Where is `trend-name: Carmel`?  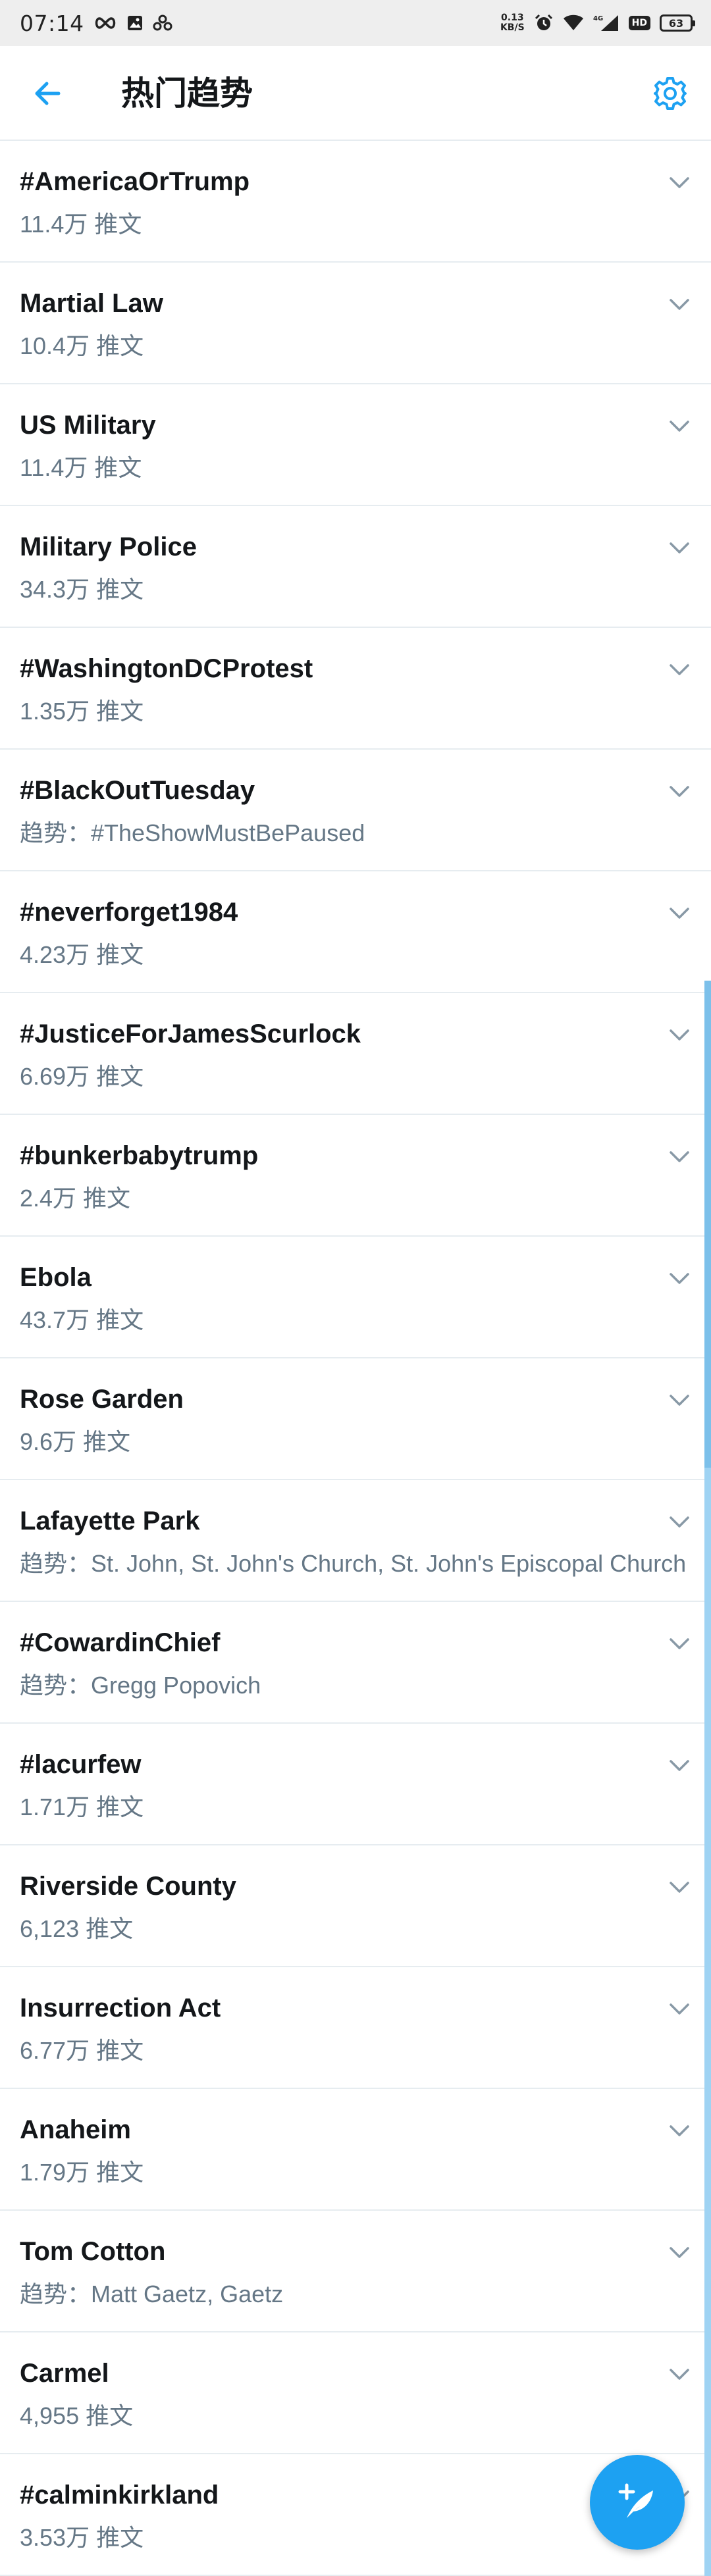 trend-name: Carmel is located at coordinates (64, 2373).